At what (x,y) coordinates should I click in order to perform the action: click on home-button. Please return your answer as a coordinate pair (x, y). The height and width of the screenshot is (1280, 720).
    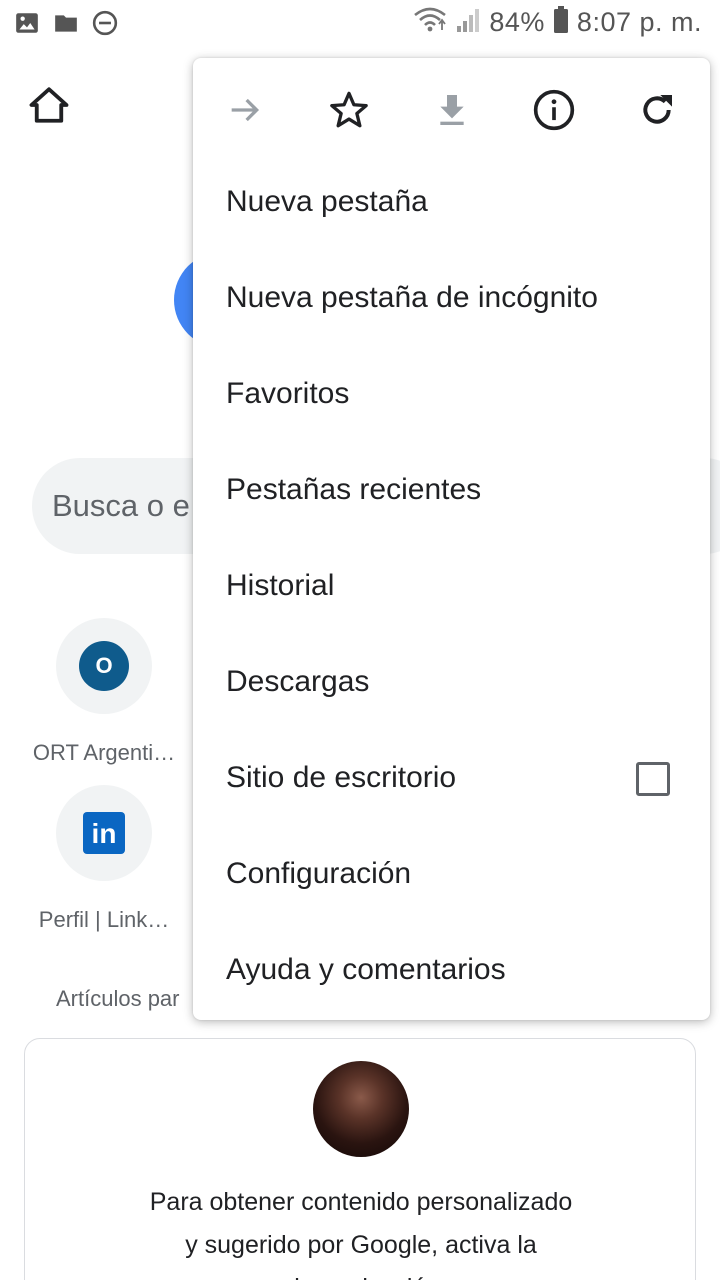
    Looking at the image, I should click on (49, 105).